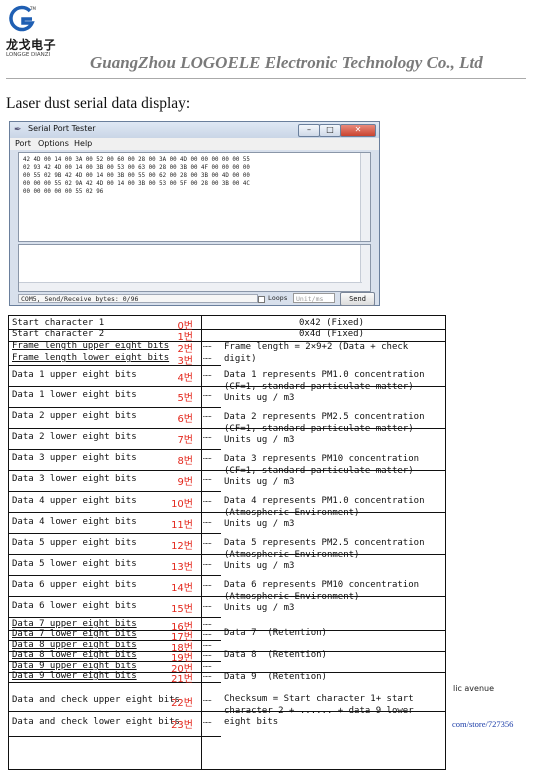 This screenshot has height=775, width=533. What do you see at coordinates (58, 323) in the screenshot?
I see `row-label: Start character 1` at bounding box center [58, 323].